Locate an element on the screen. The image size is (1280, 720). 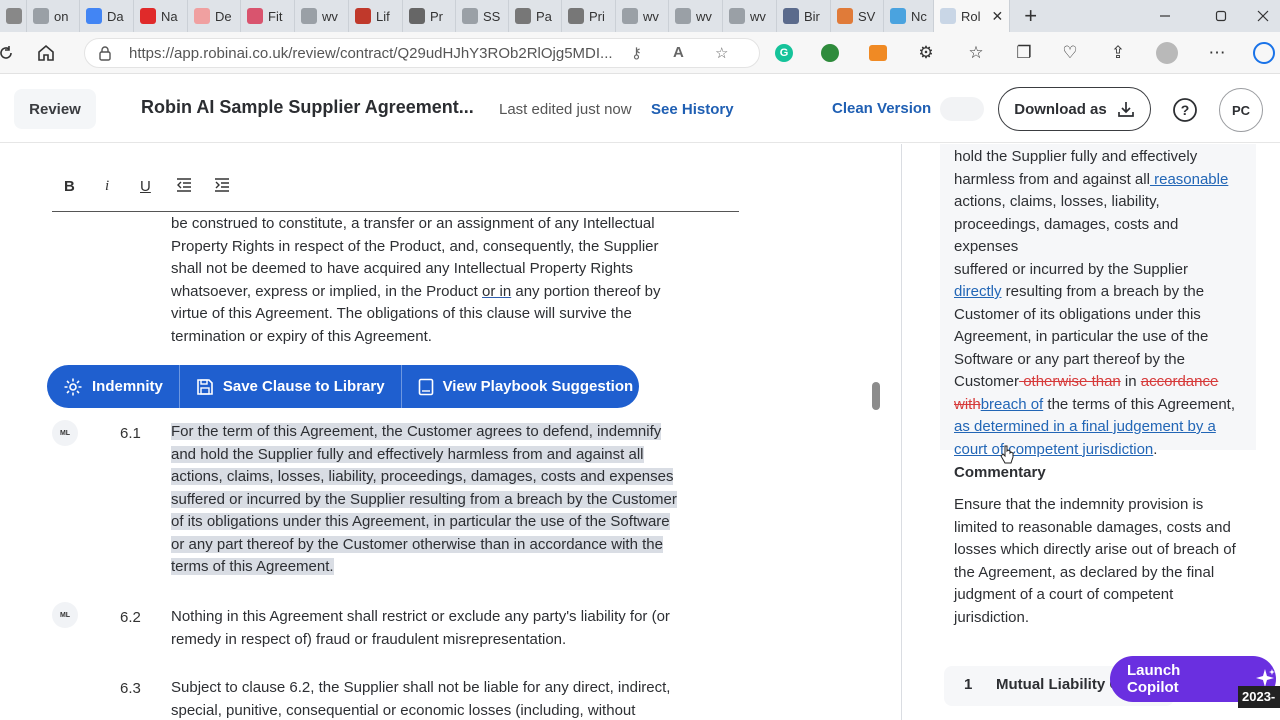
tab-label: Na is located at coordinates (169, 16).